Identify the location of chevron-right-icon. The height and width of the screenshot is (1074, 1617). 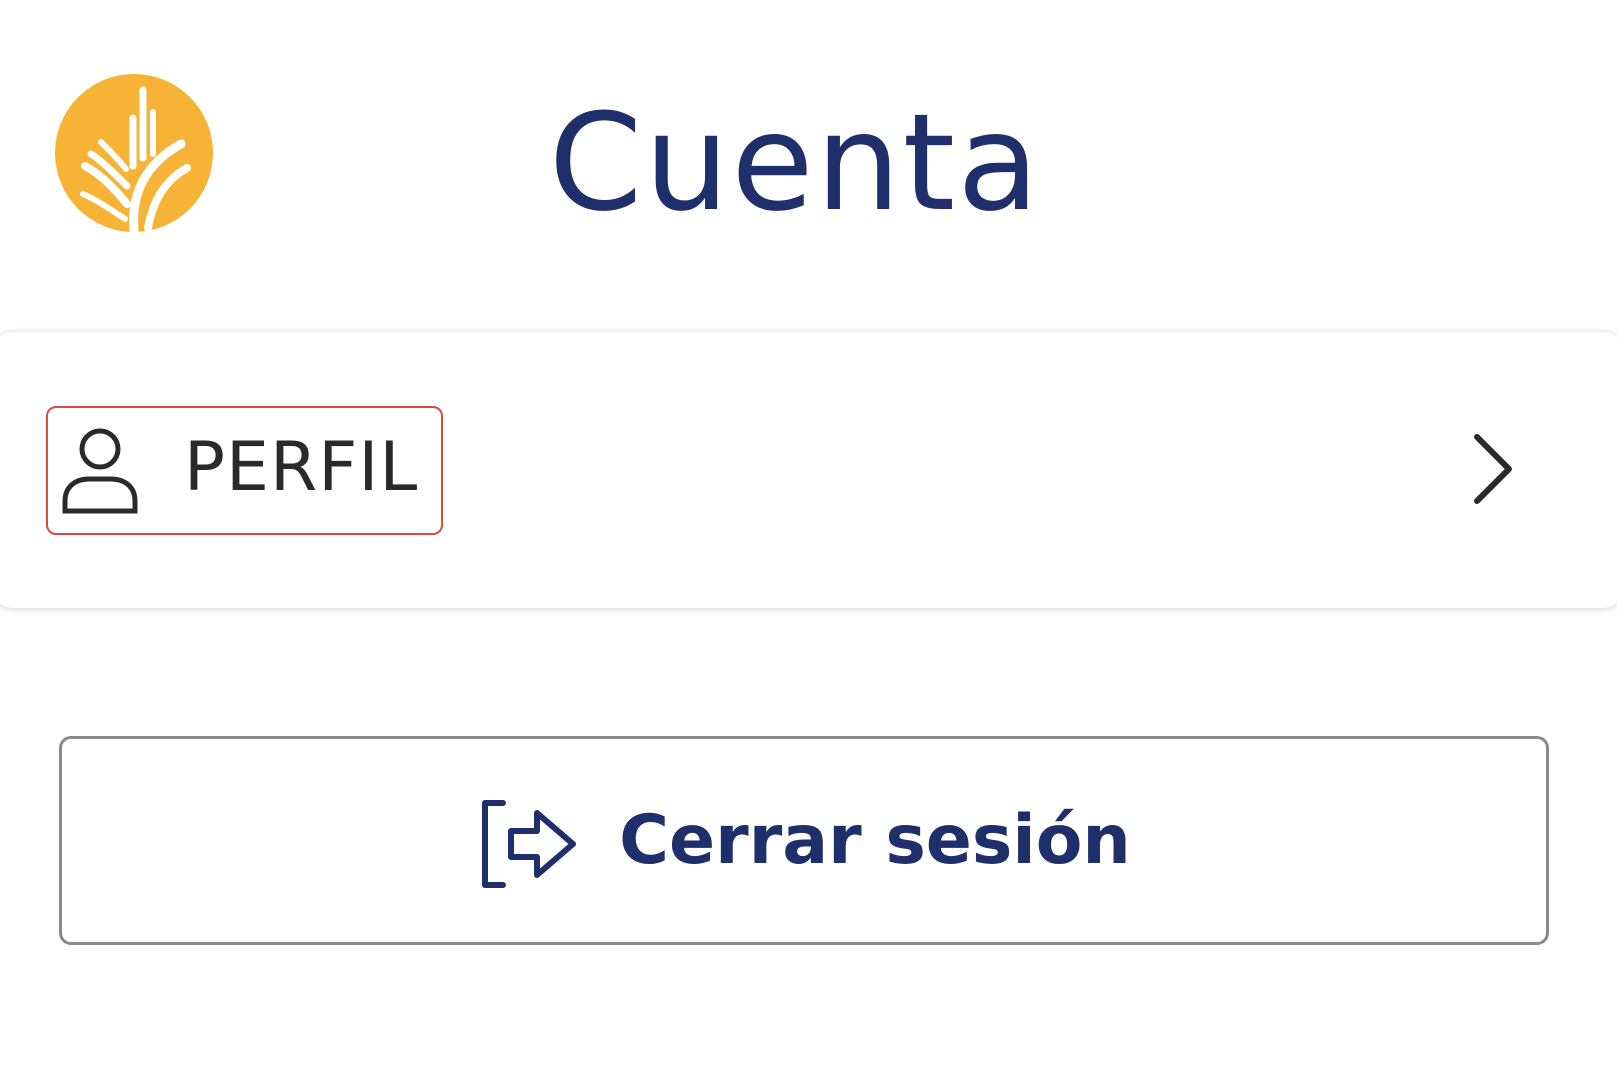
(1493, 469).